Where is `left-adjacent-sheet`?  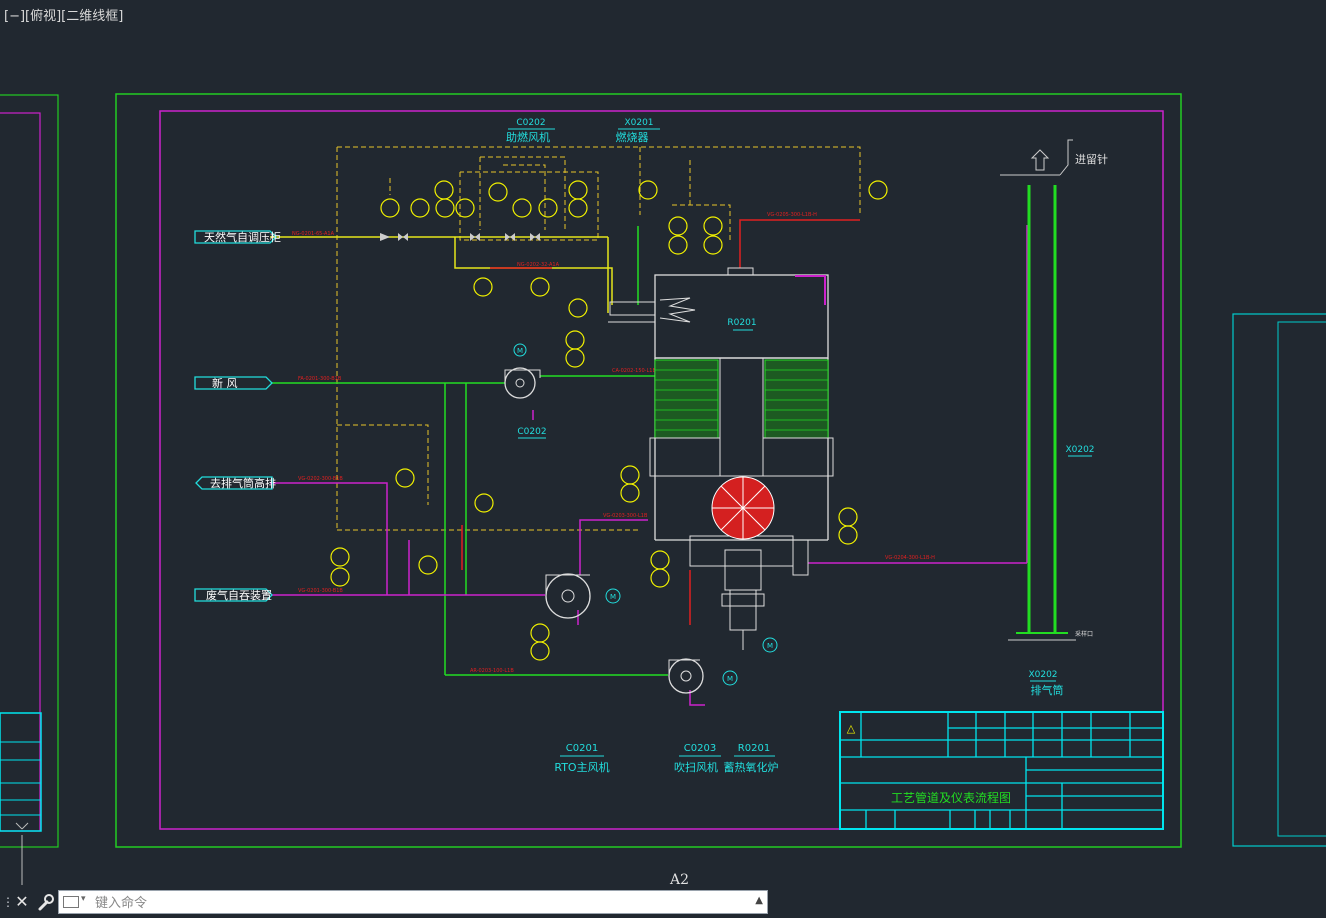
left-adjacent-sheet is located at coordinates (29, 489).